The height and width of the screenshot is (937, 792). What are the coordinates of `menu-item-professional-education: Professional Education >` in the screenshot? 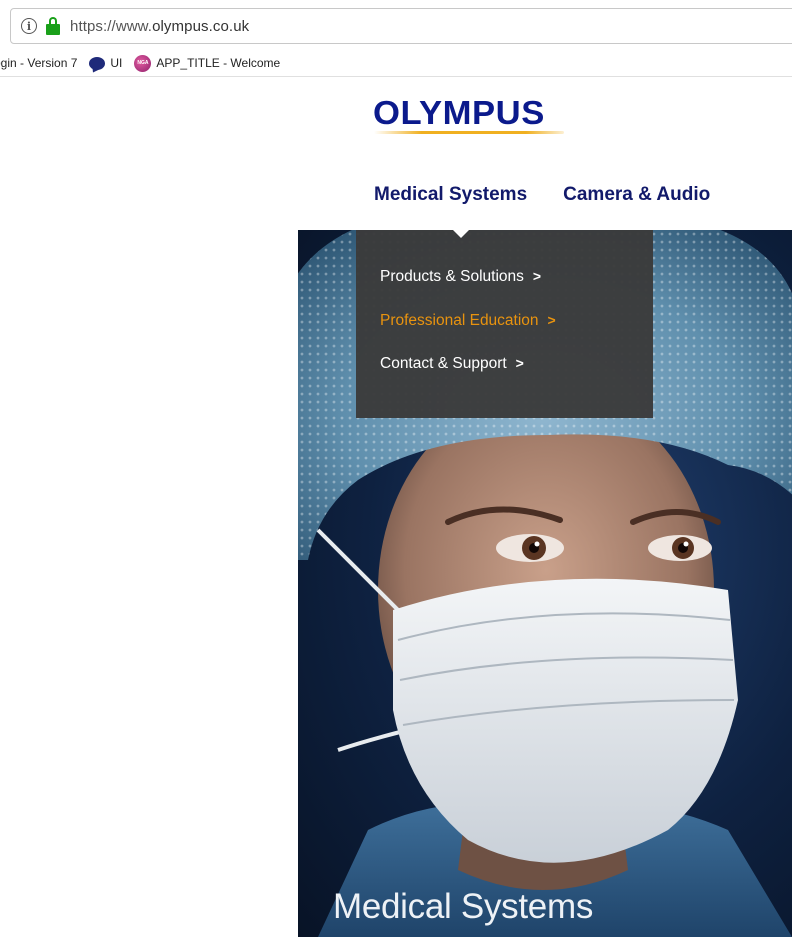 It's located at (516, 334).